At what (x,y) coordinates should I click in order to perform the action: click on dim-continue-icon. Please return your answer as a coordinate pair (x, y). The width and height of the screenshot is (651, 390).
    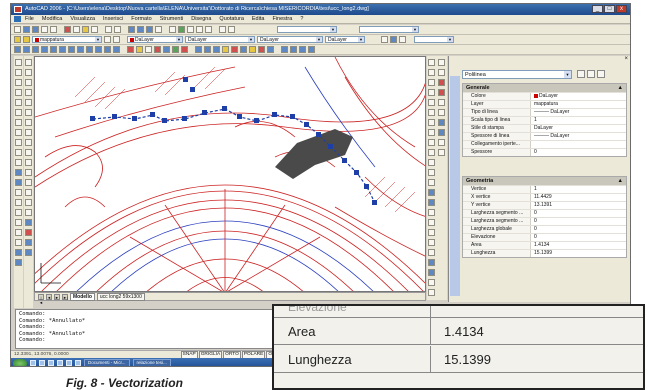
    Looking at the image, I should click on (89, 49).